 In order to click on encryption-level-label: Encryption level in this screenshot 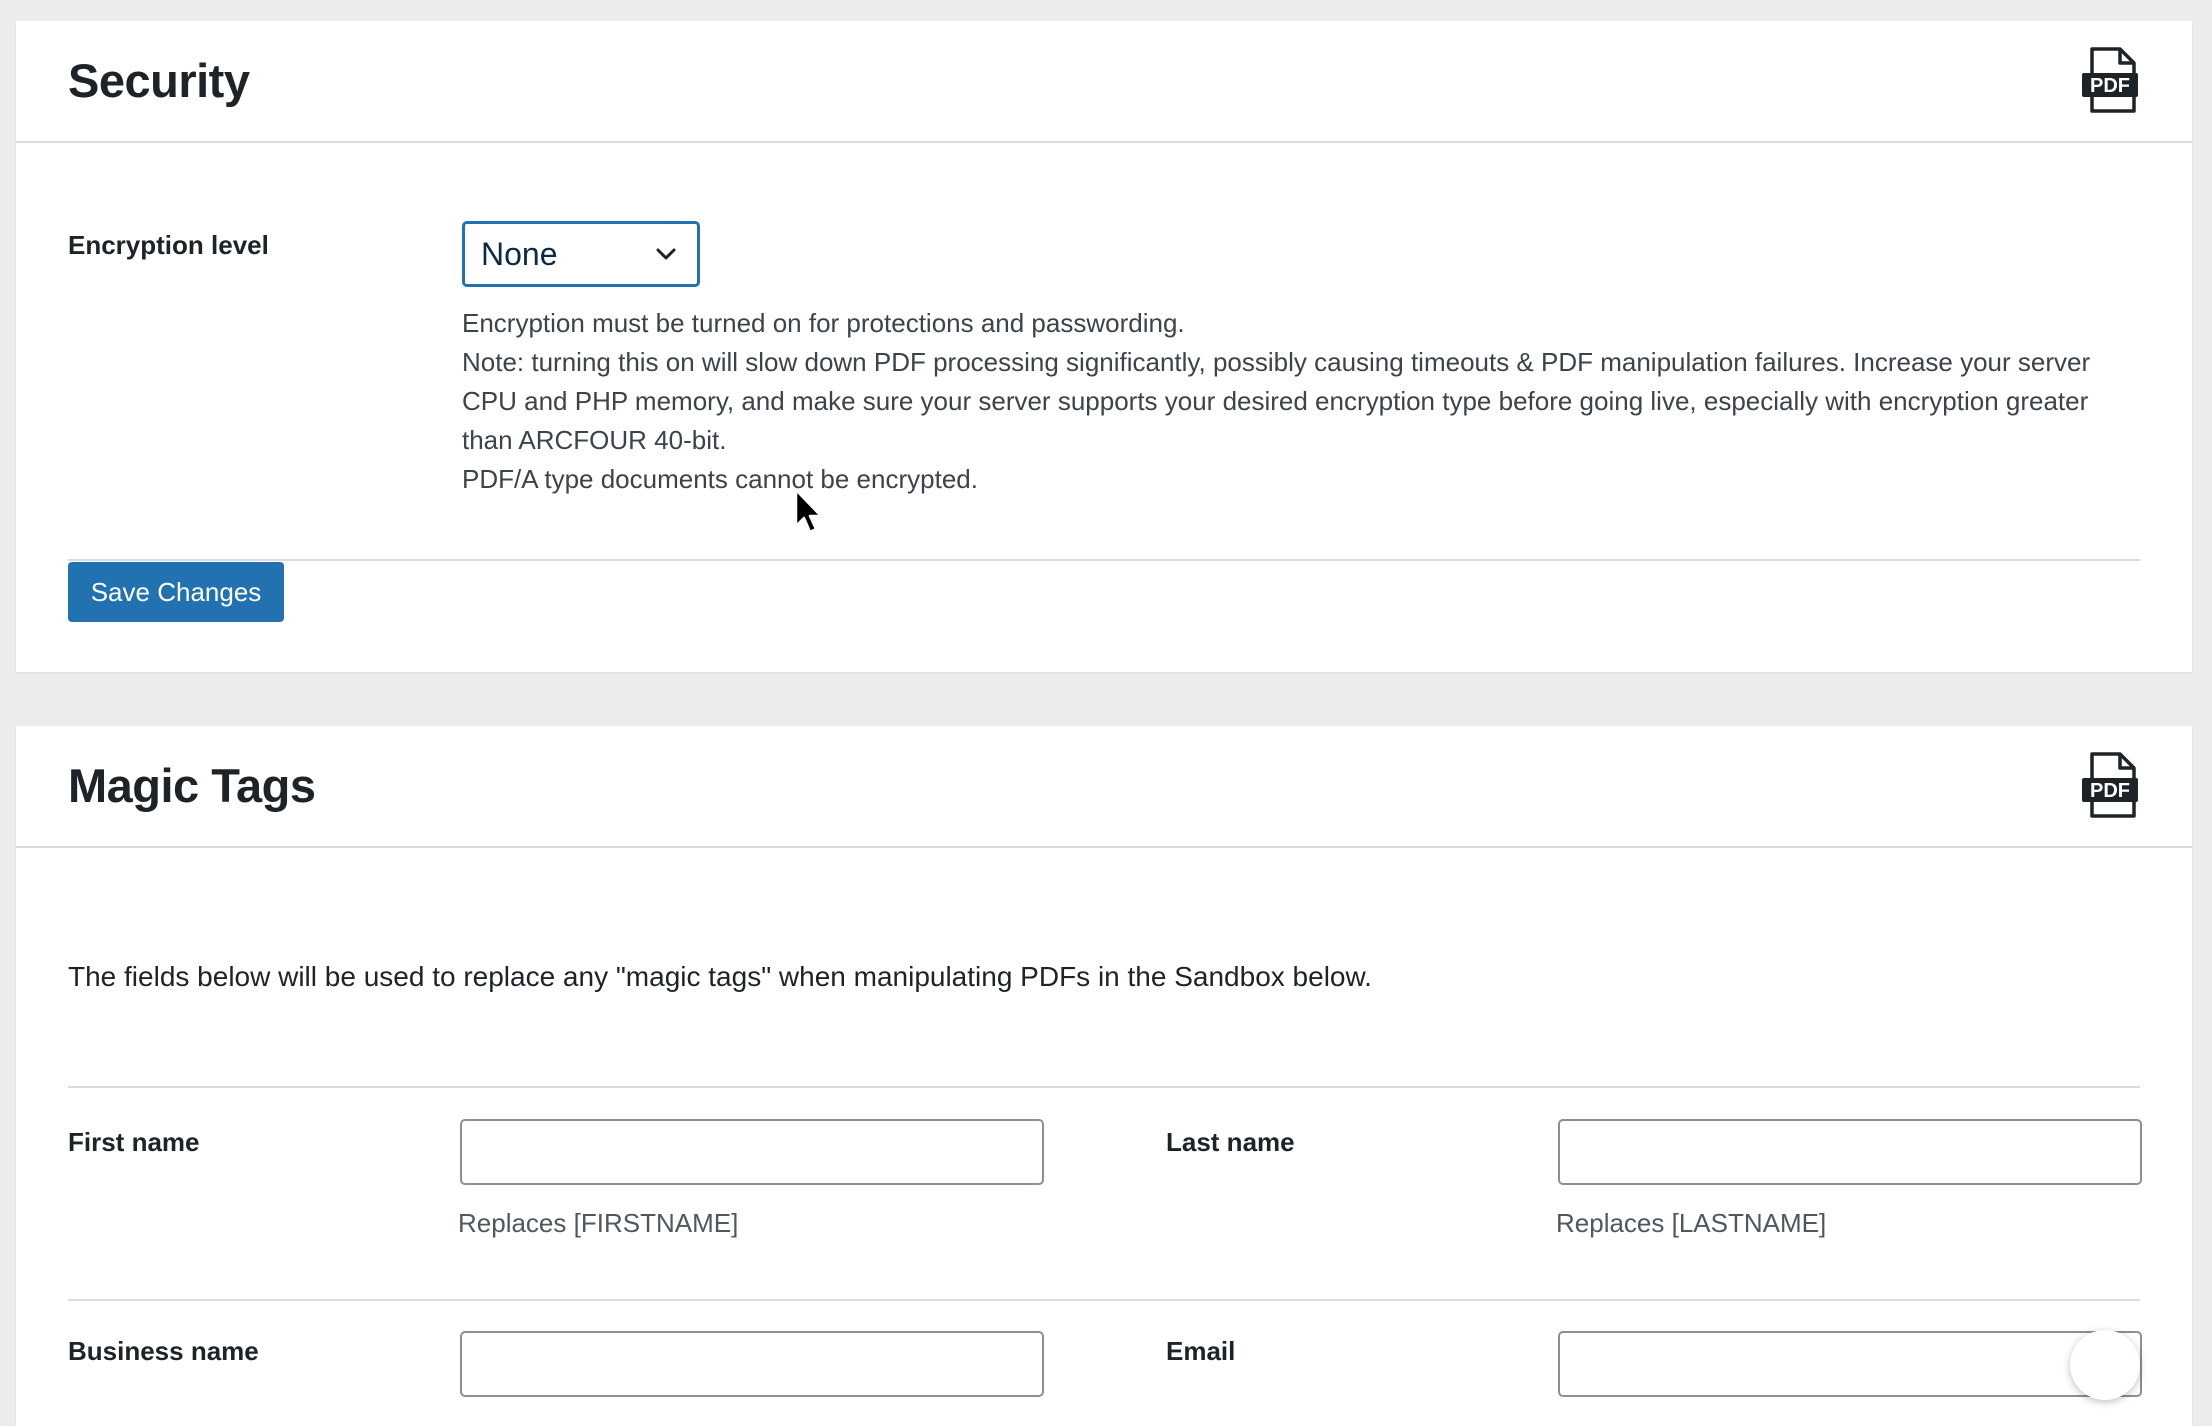, I will do `click(168, 245)`.